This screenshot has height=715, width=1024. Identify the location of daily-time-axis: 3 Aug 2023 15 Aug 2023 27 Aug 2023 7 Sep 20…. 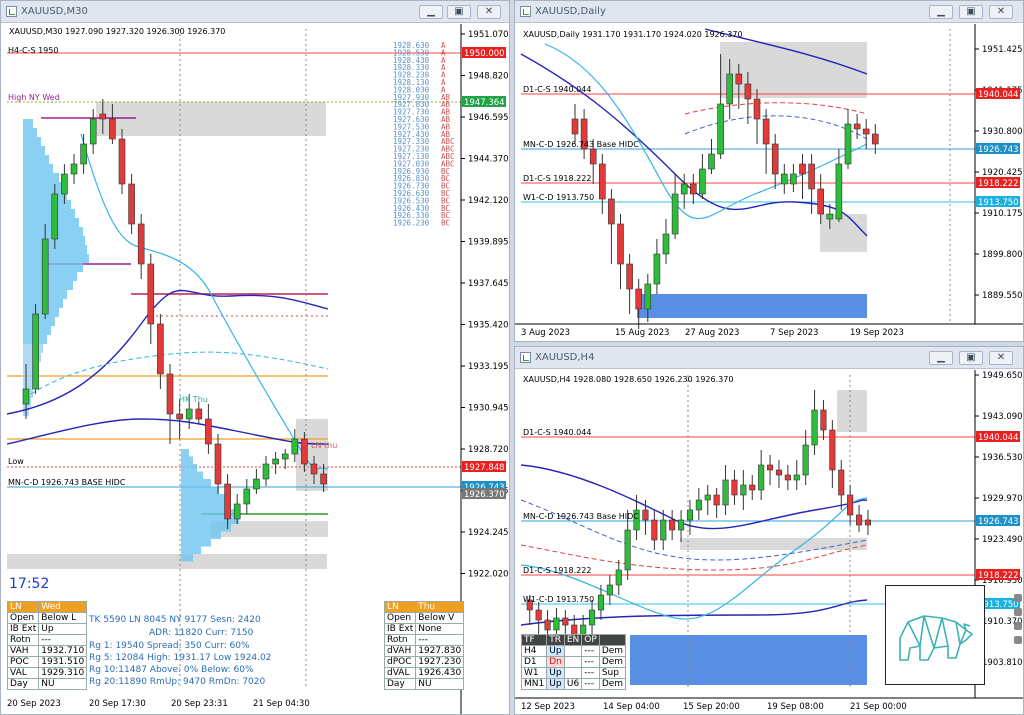
(712, 333).